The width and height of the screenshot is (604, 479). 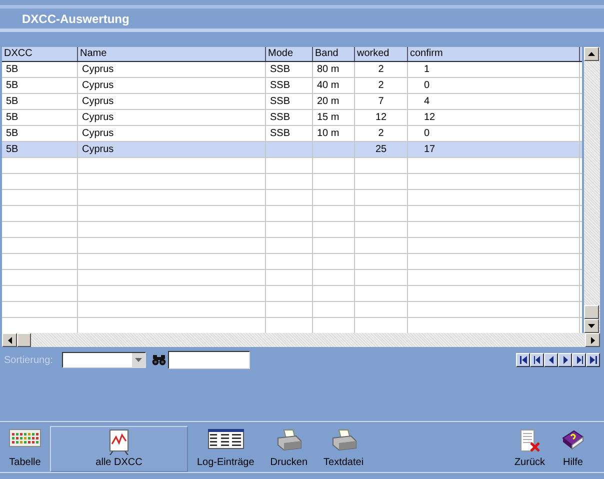 I want to click on table-cell: 80 m, so click(x=328, y=69).